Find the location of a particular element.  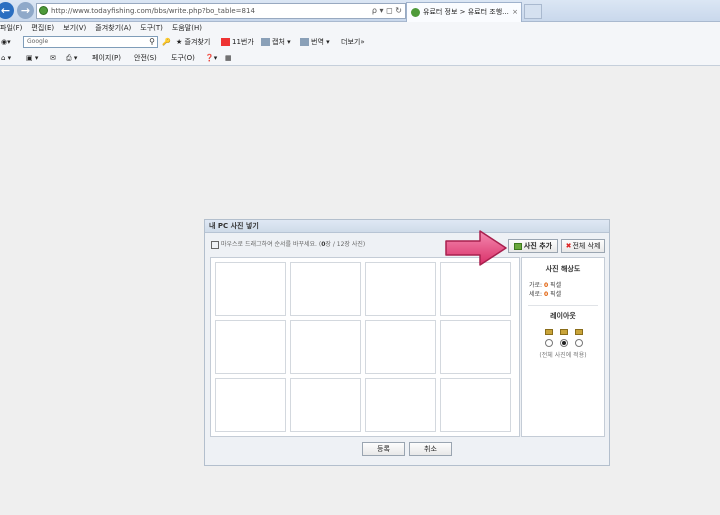

translate-icon is located at coordinates (304, 42).